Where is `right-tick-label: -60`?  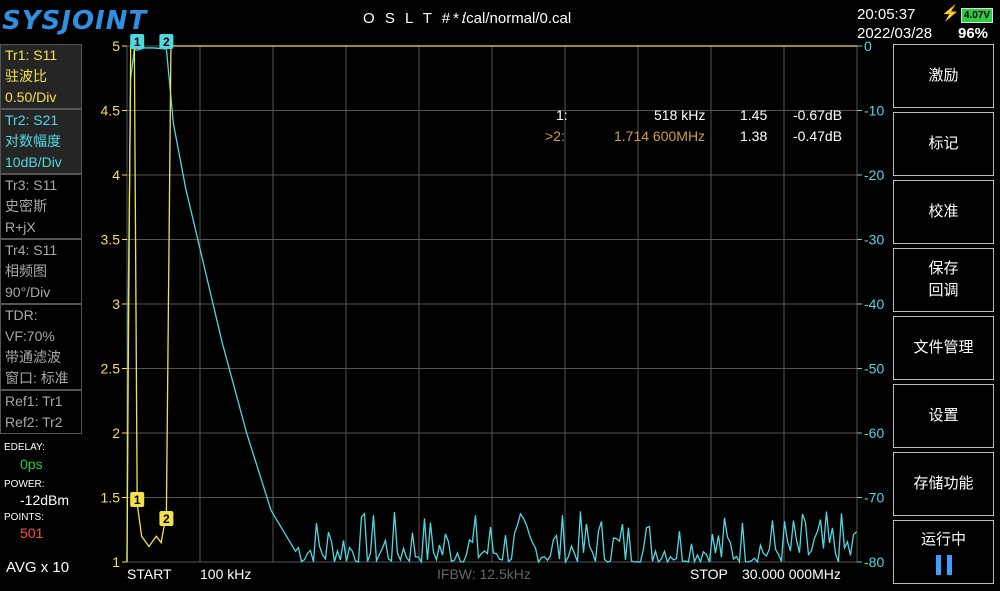
right-tick-label: -60 is located at coordinates (874, 433).